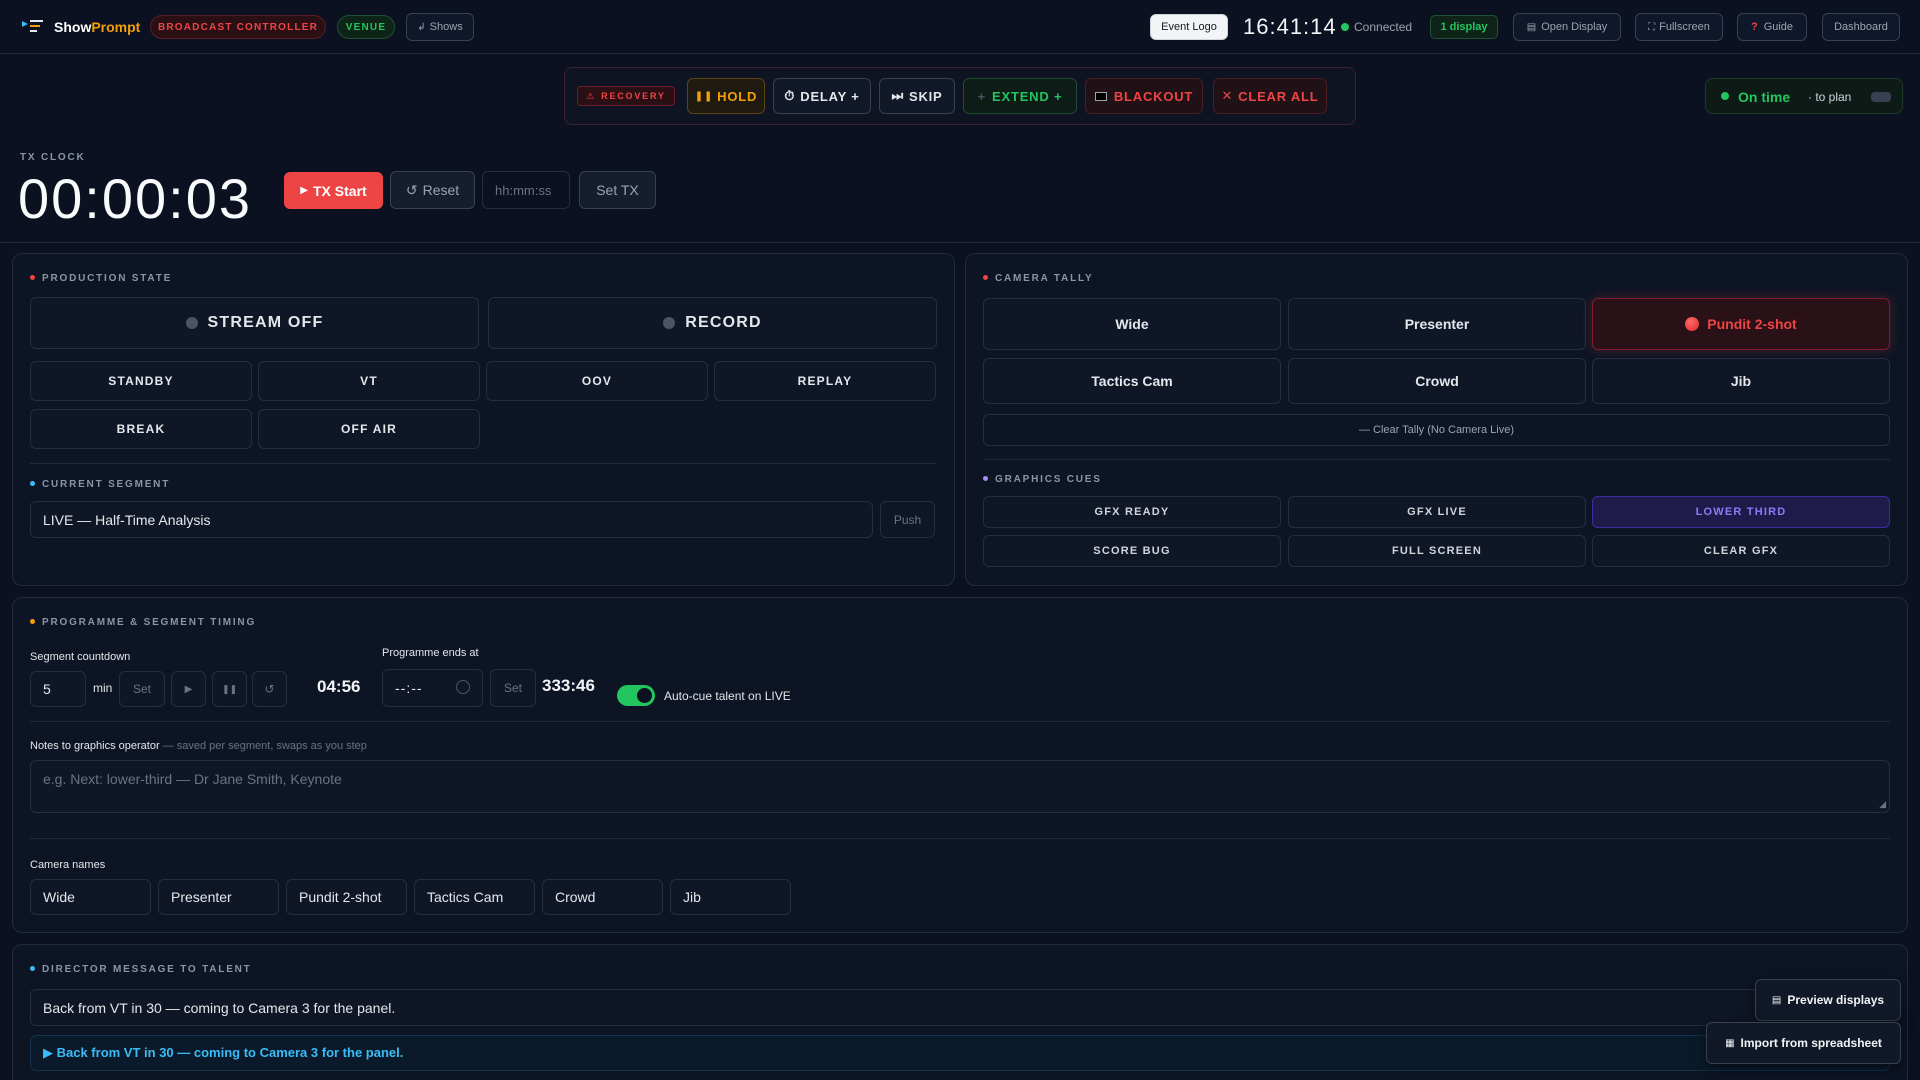 This screenshot has height=1080, width=1920. Describe the element at coordinates (141, 381) in the screenshot. I see `state-standby-button: STANDBY` at that location.